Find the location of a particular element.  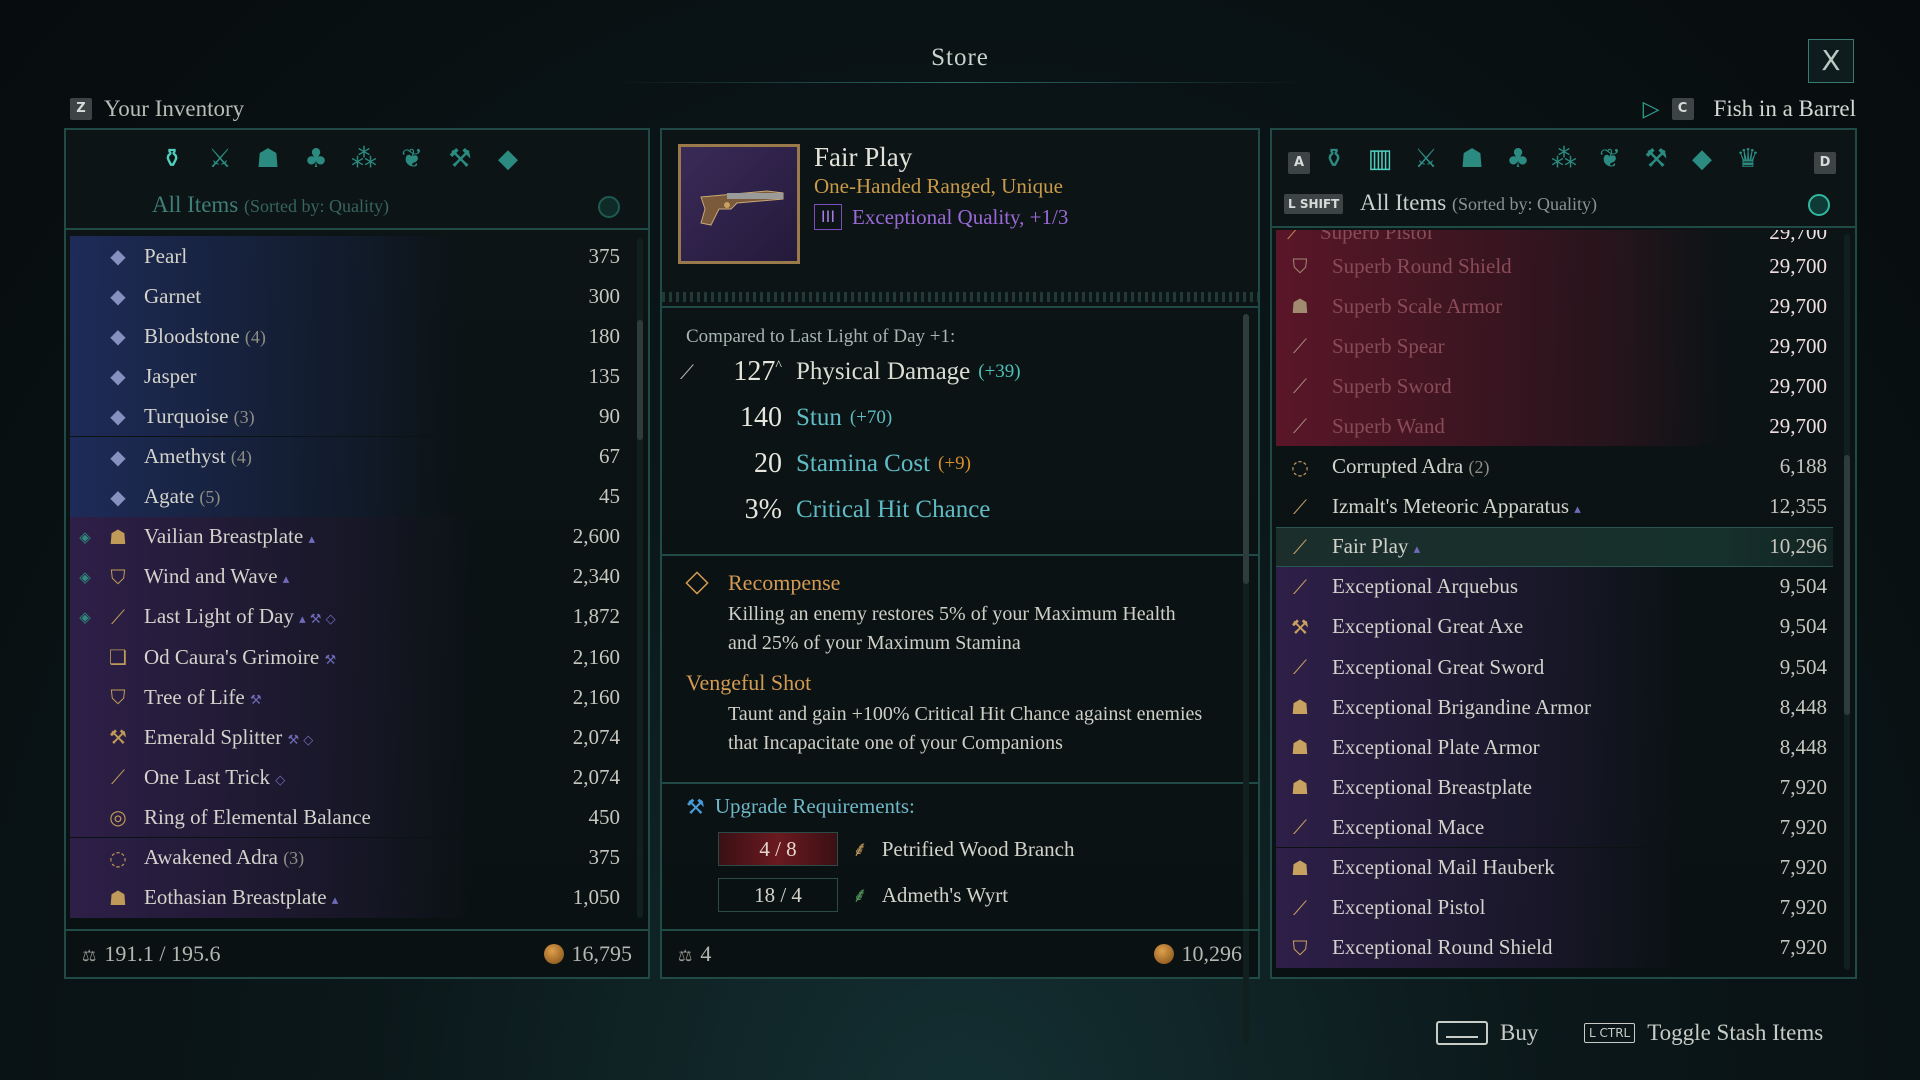

list-item: ☗ Superb Scale Armor 29,700 is located at coordinates (1554, 306).